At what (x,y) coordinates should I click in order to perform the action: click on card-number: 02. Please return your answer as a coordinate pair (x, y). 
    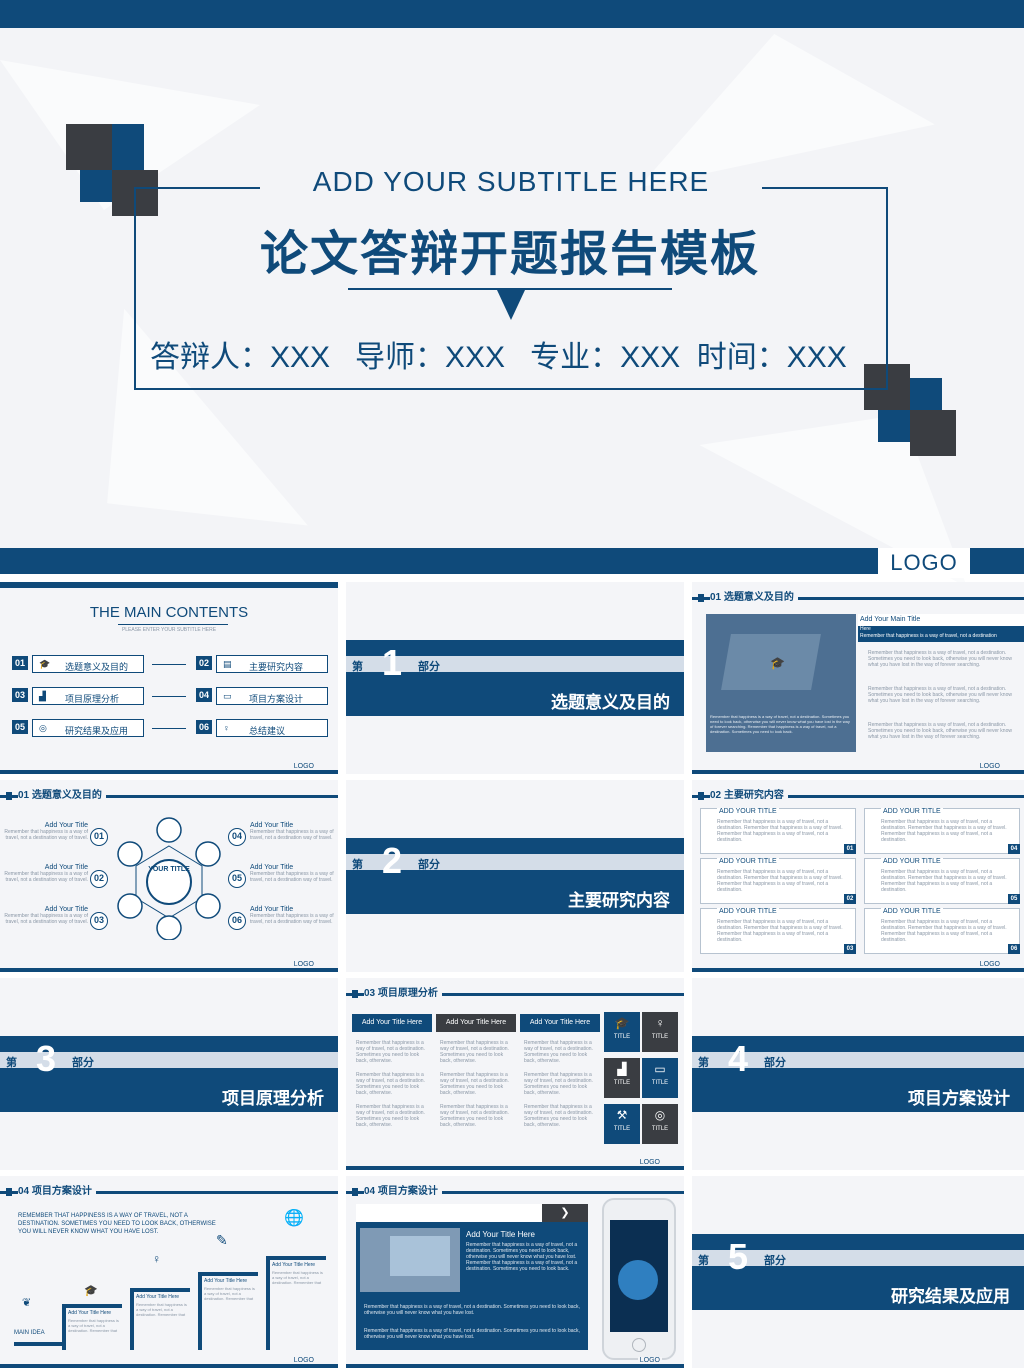
    Looking at the image, I should click on (850, 899).